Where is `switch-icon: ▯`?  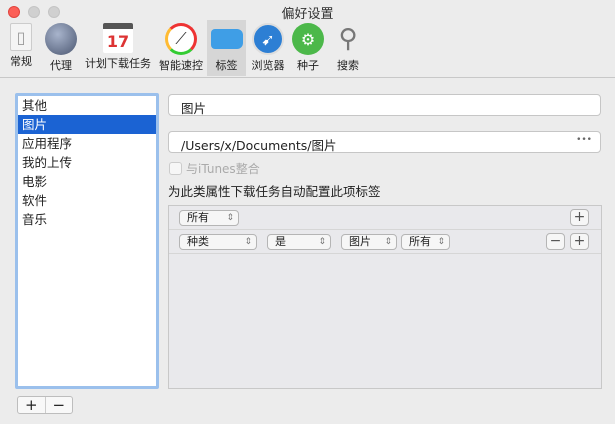 switch-icon: ▯ is located at coordinates (21, 37).